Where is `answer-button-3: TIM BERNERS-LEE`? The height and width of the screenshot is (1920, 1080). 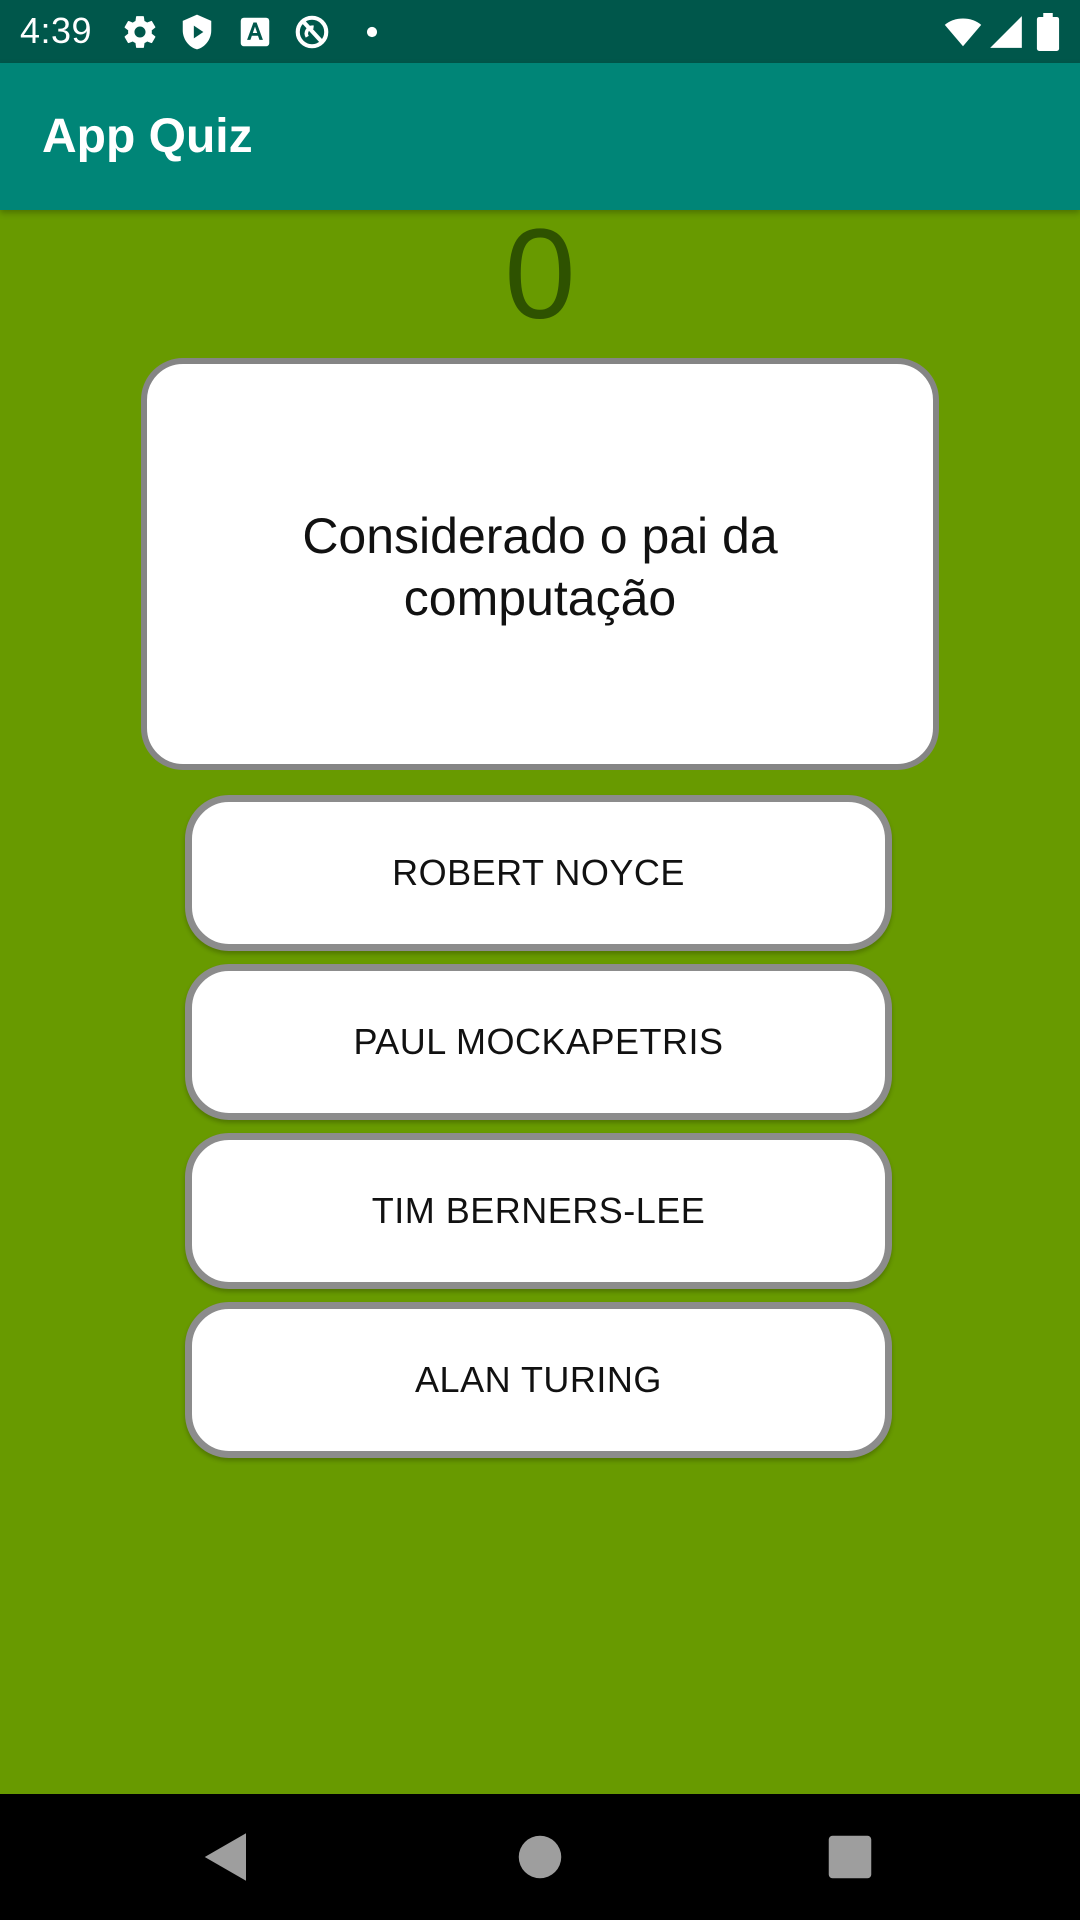
answer-button-3: TIM BERNERS-LEE is located at coordinates (538, 1211).